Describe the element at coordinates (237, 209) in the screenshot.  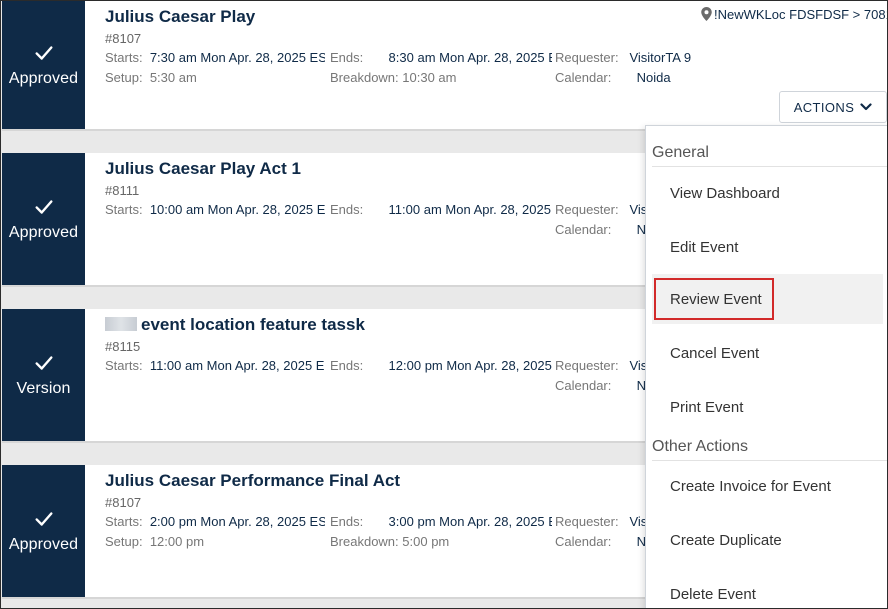
I see `starts-value: 10:00 am Mon Apr. 28, 2025 E` at that location.